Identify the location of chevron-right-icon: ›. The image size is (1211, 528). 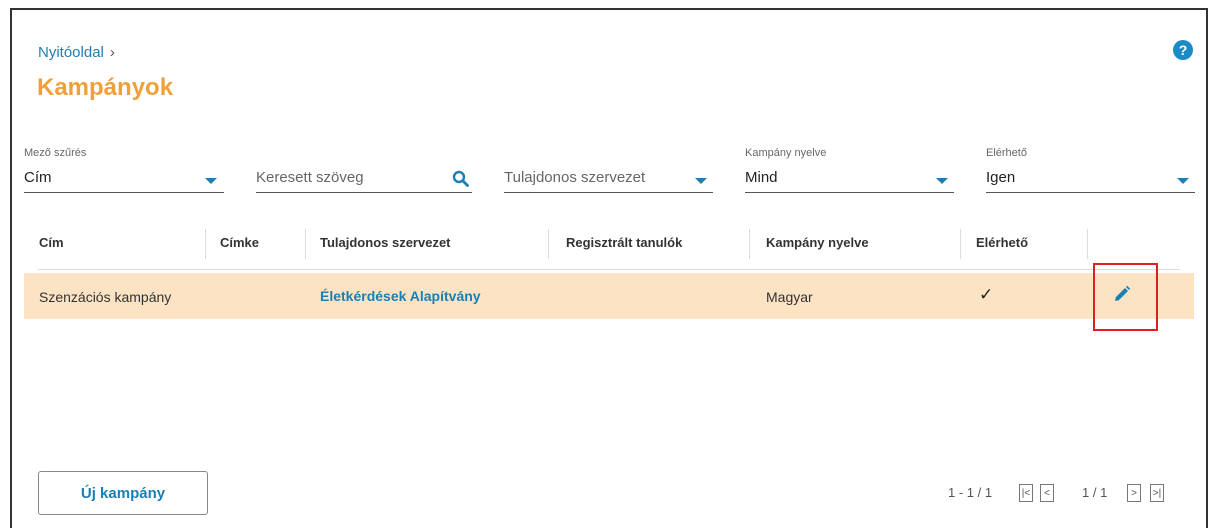
(112, 52).